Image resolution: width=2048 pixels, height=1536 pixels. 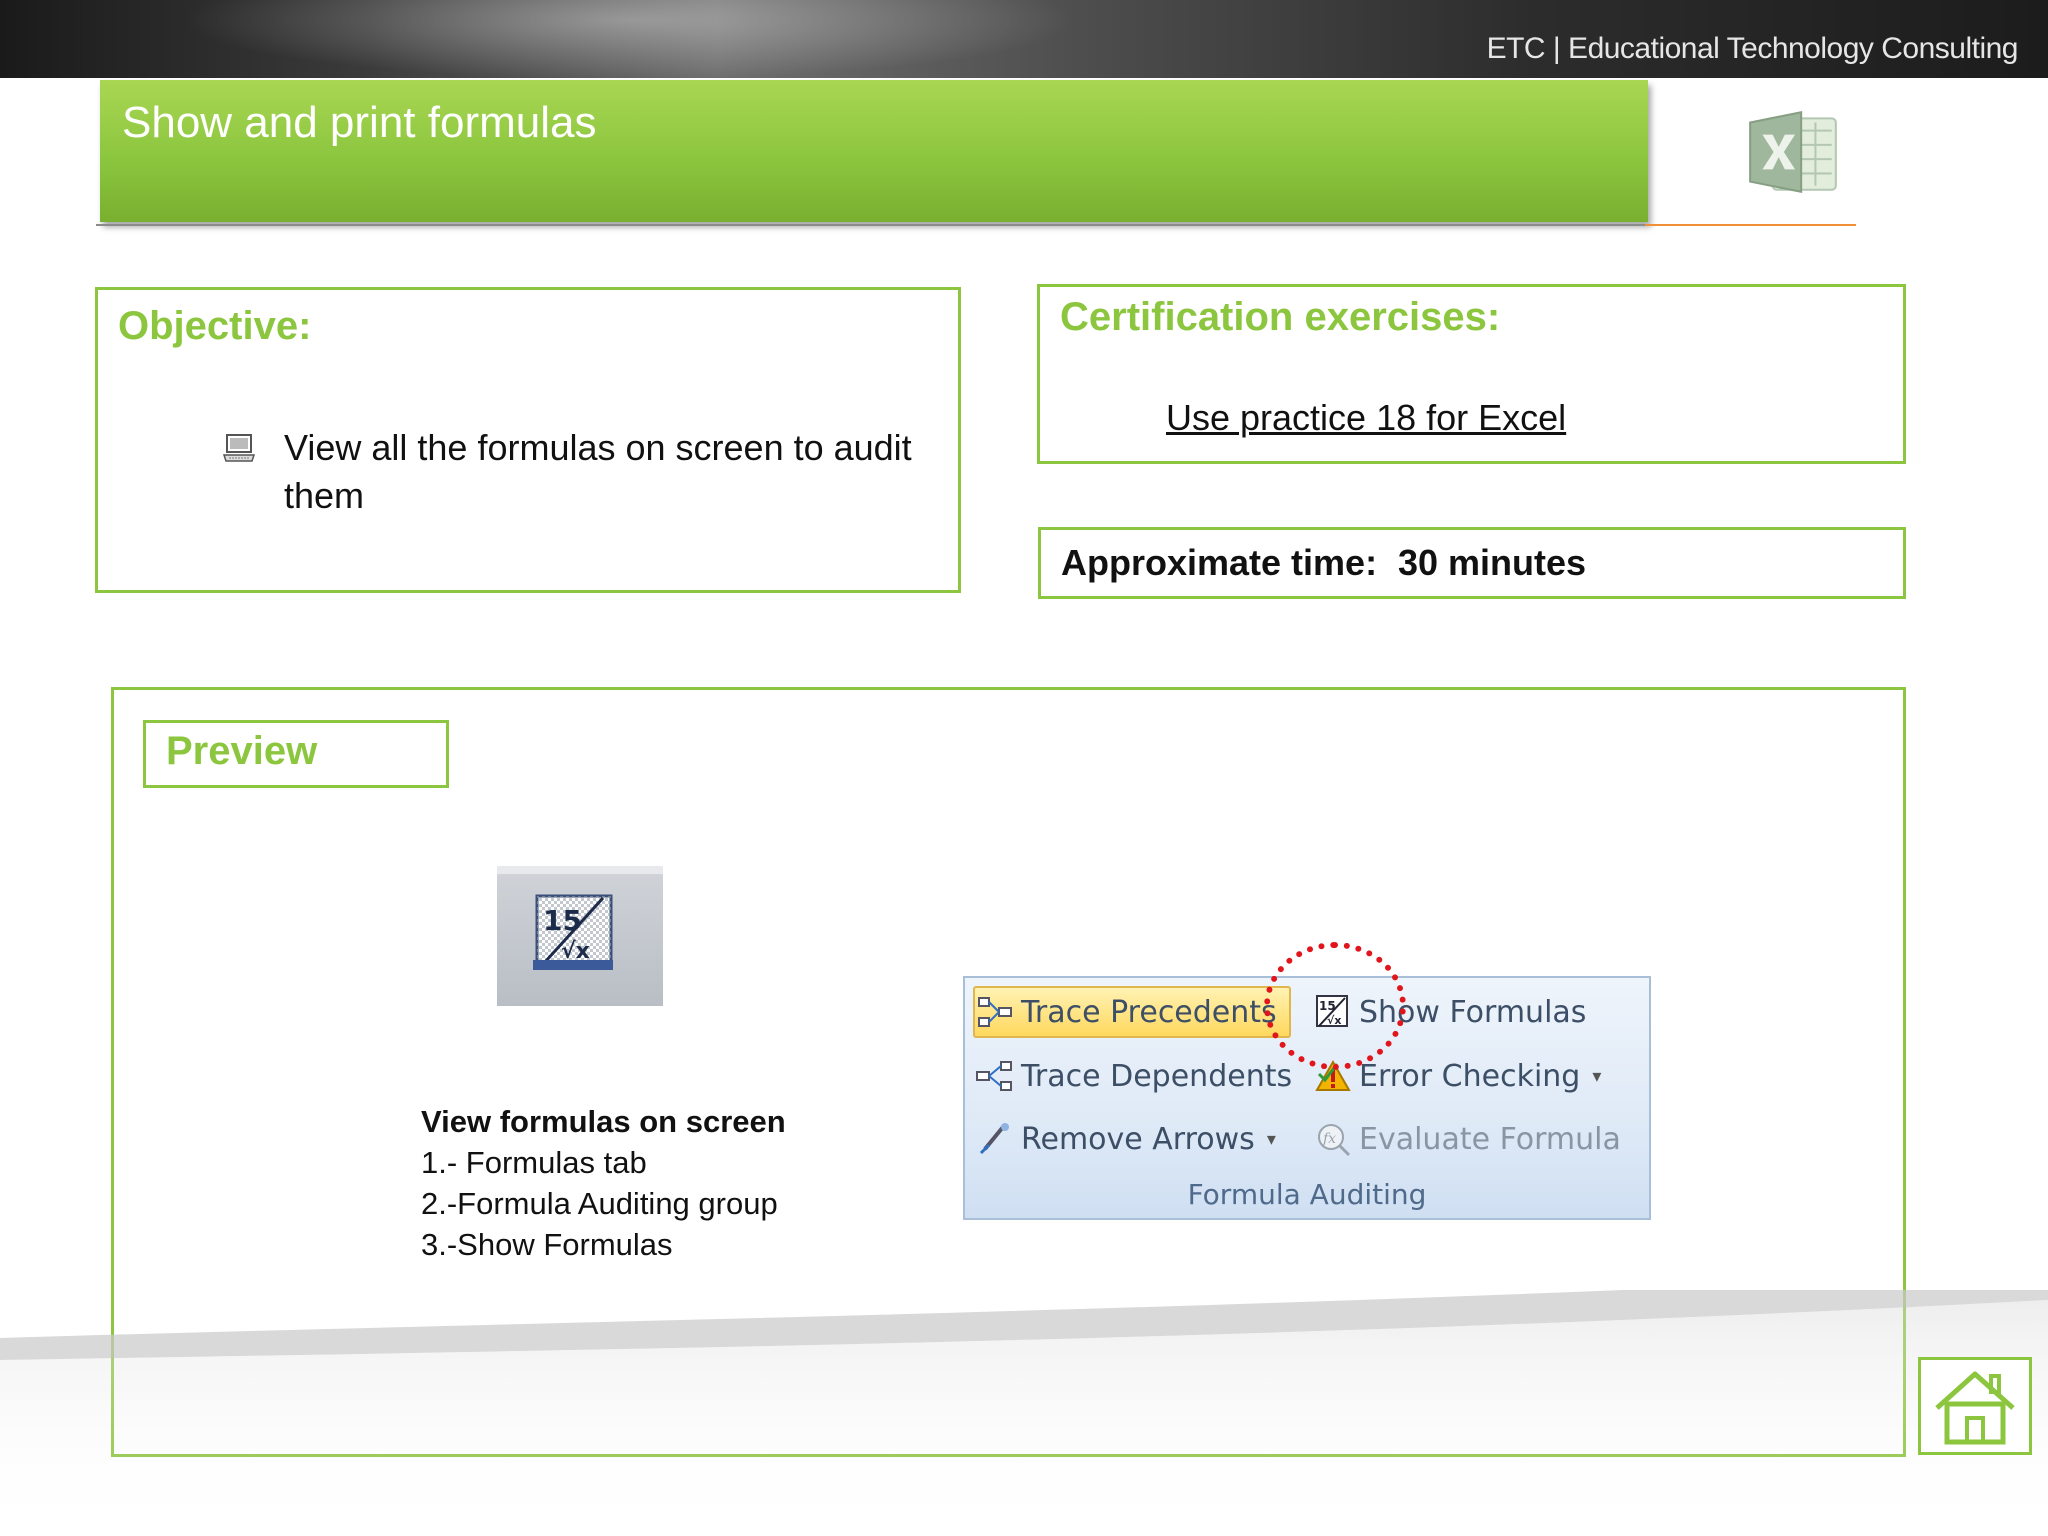 I want to click on evaluate-formula-button: fx Evaluate Formula, so click(x=1467, y=1139).